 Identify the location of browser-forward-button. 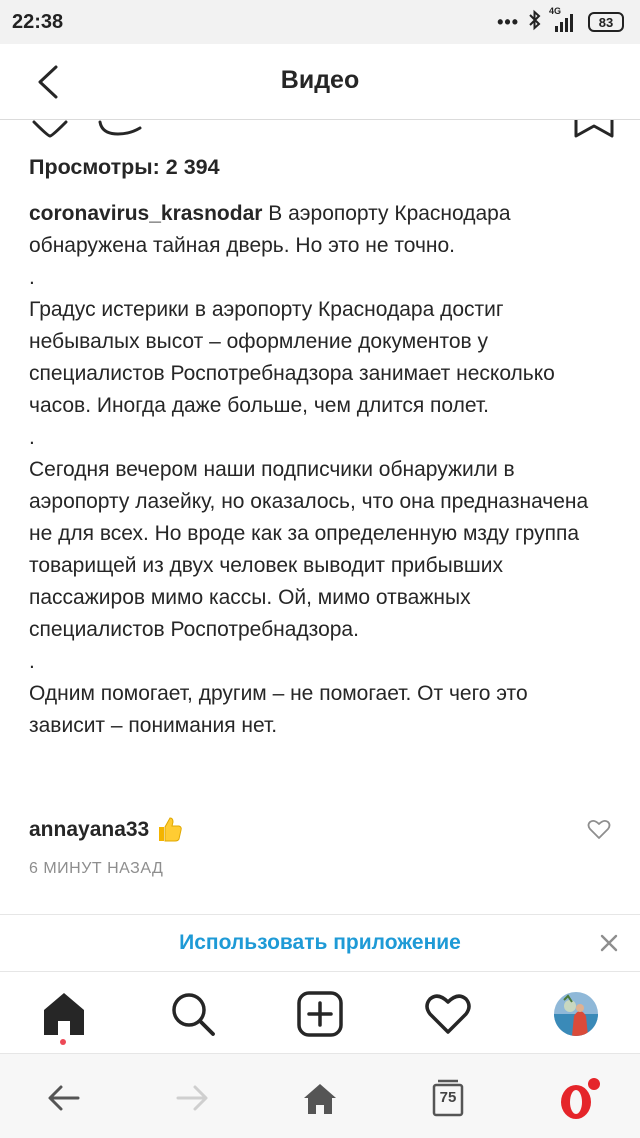
(192, 1098).